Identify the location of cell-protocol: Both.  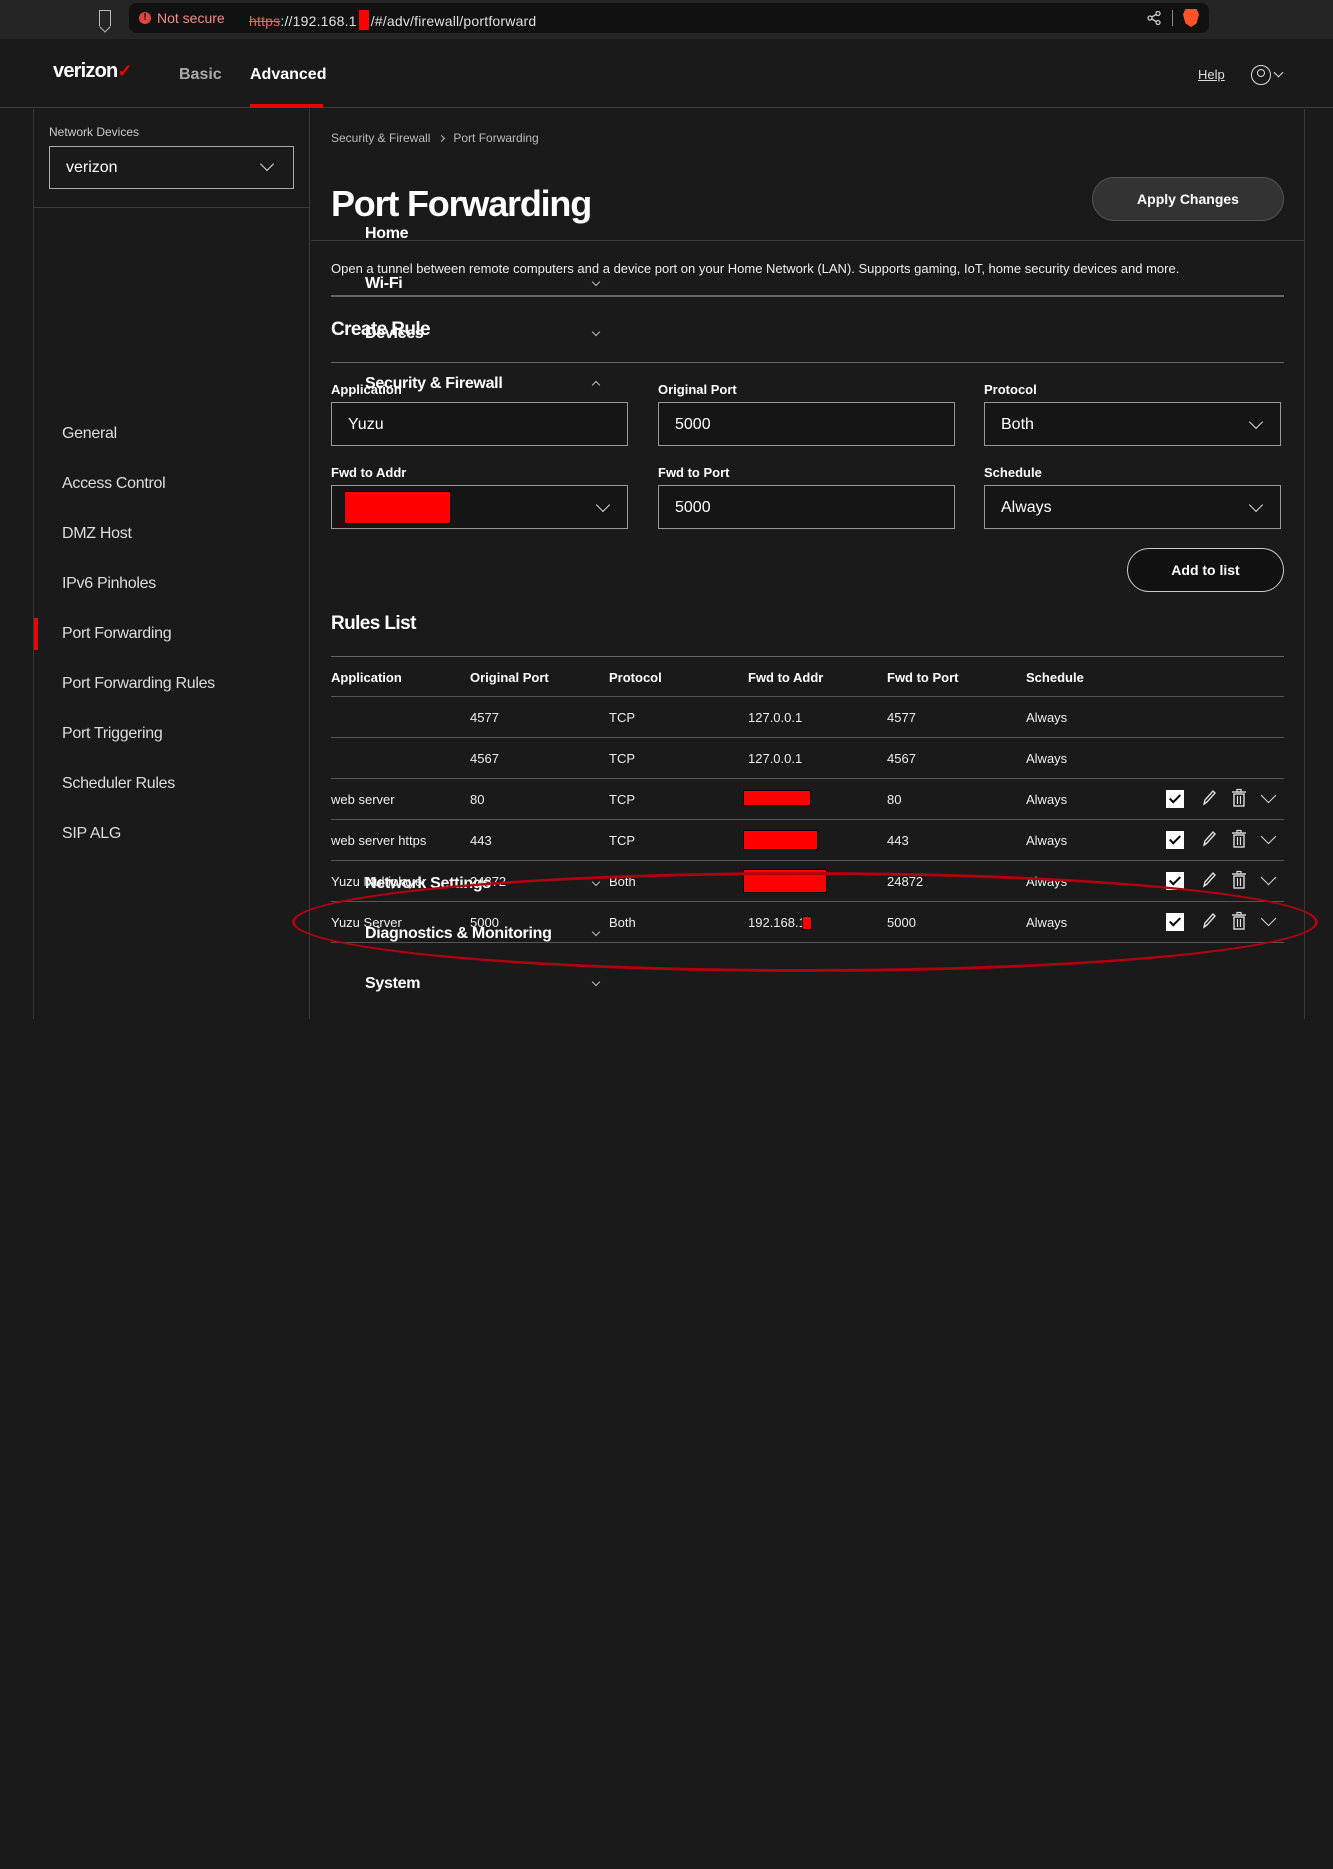
(622, 922).